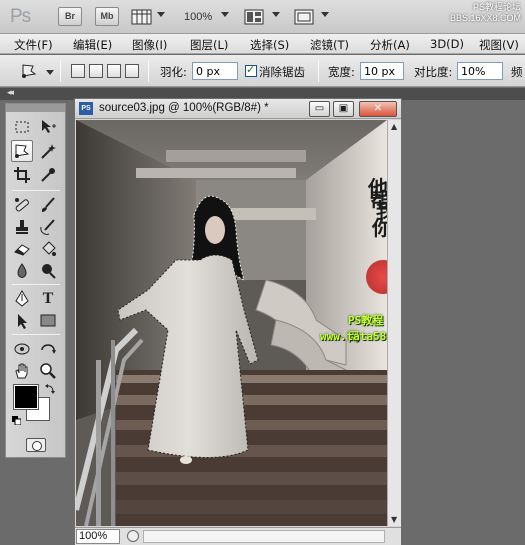 This screenshot has height=545, width=525. Describe the element at coordinates (35, 280) in the screenshot. I see `tools-panel: T` at that location.